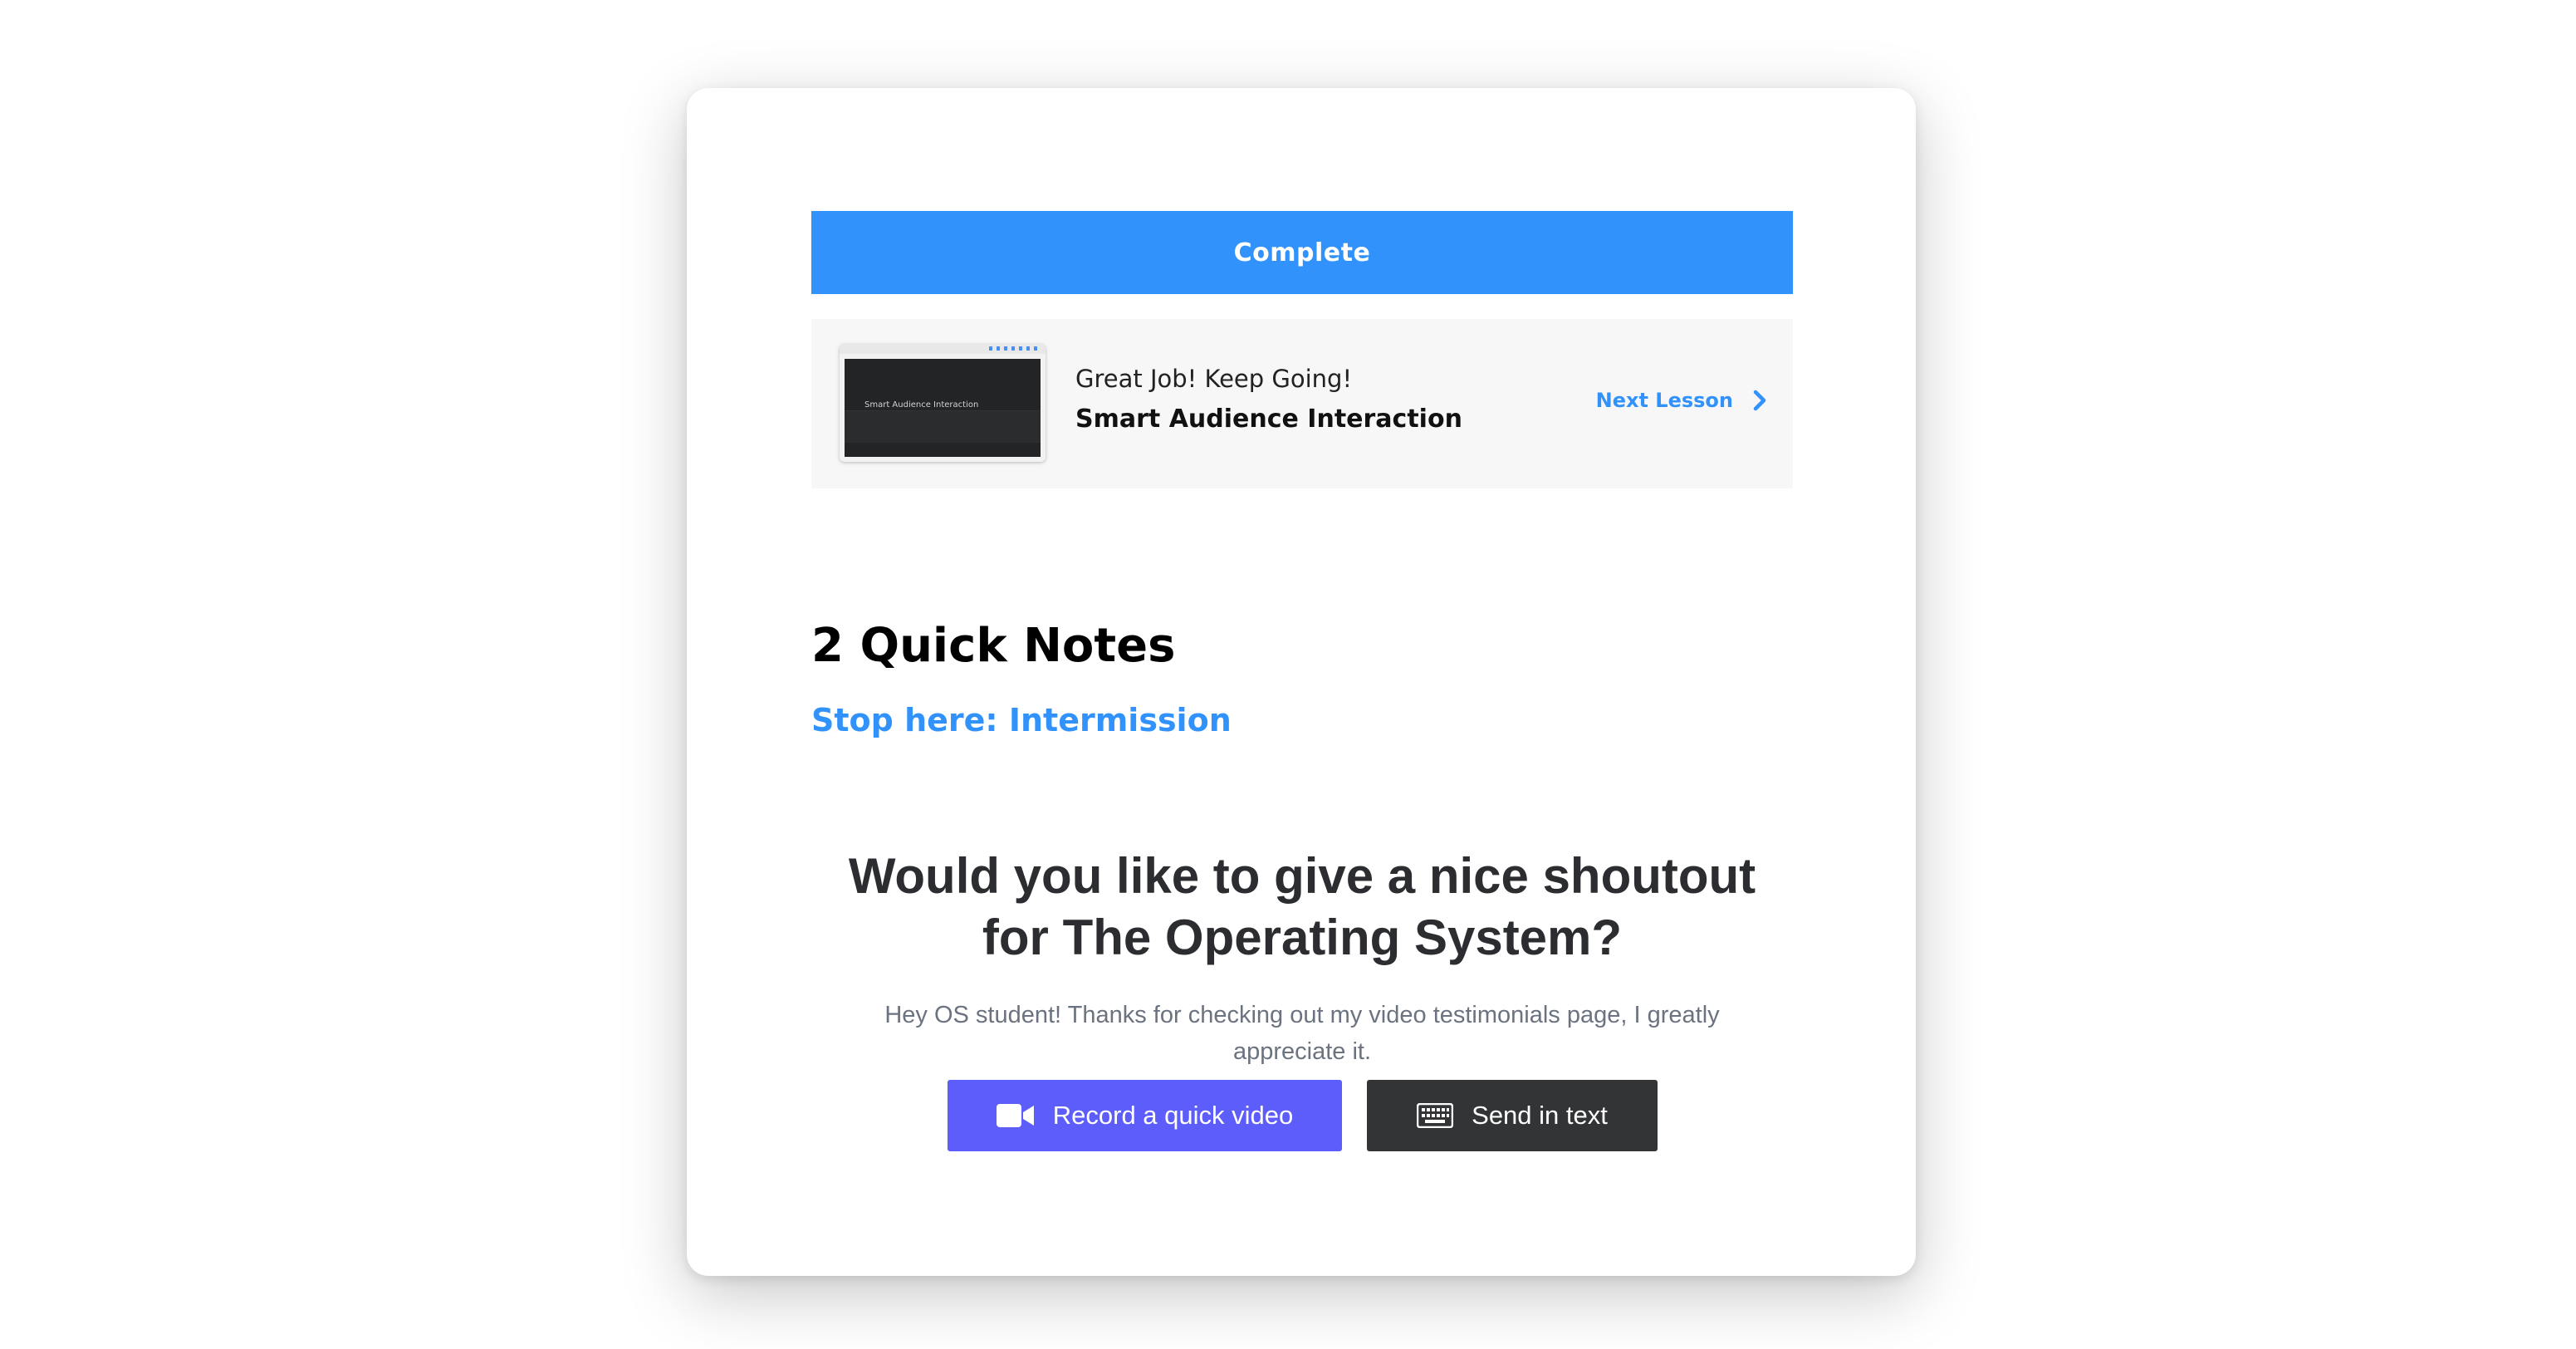 This screenshot has height=1349, width=2576. What do you see at coordinates (1269, 419) in the screenshot?
I see `next-lesson-title: Smart Audience Interaction` at bounding box center [1269, 419].